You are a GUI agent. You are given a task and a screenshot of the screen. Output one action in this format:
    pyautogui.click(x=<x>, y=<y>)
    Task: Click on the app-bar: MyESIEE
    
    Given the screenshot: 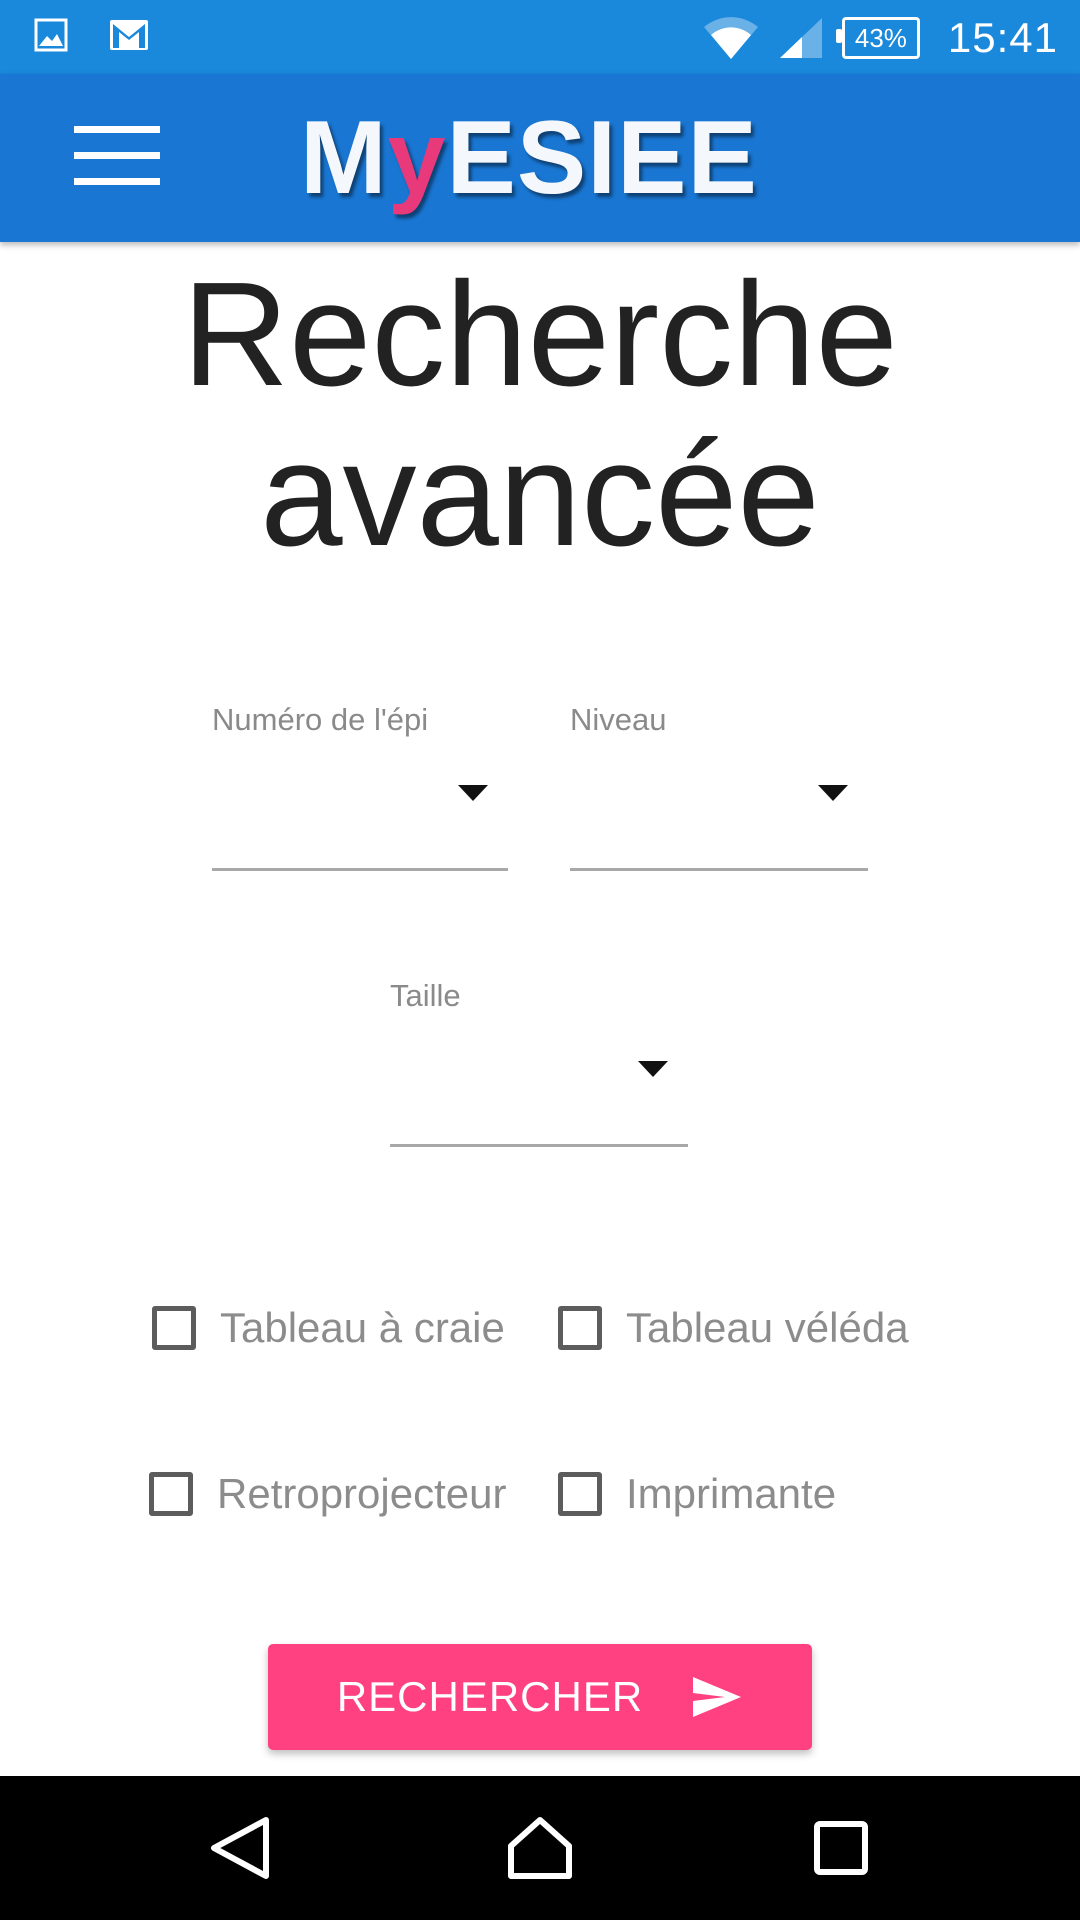 What is the action you would take?
    pyautogui.click(x=540, y=158)
    